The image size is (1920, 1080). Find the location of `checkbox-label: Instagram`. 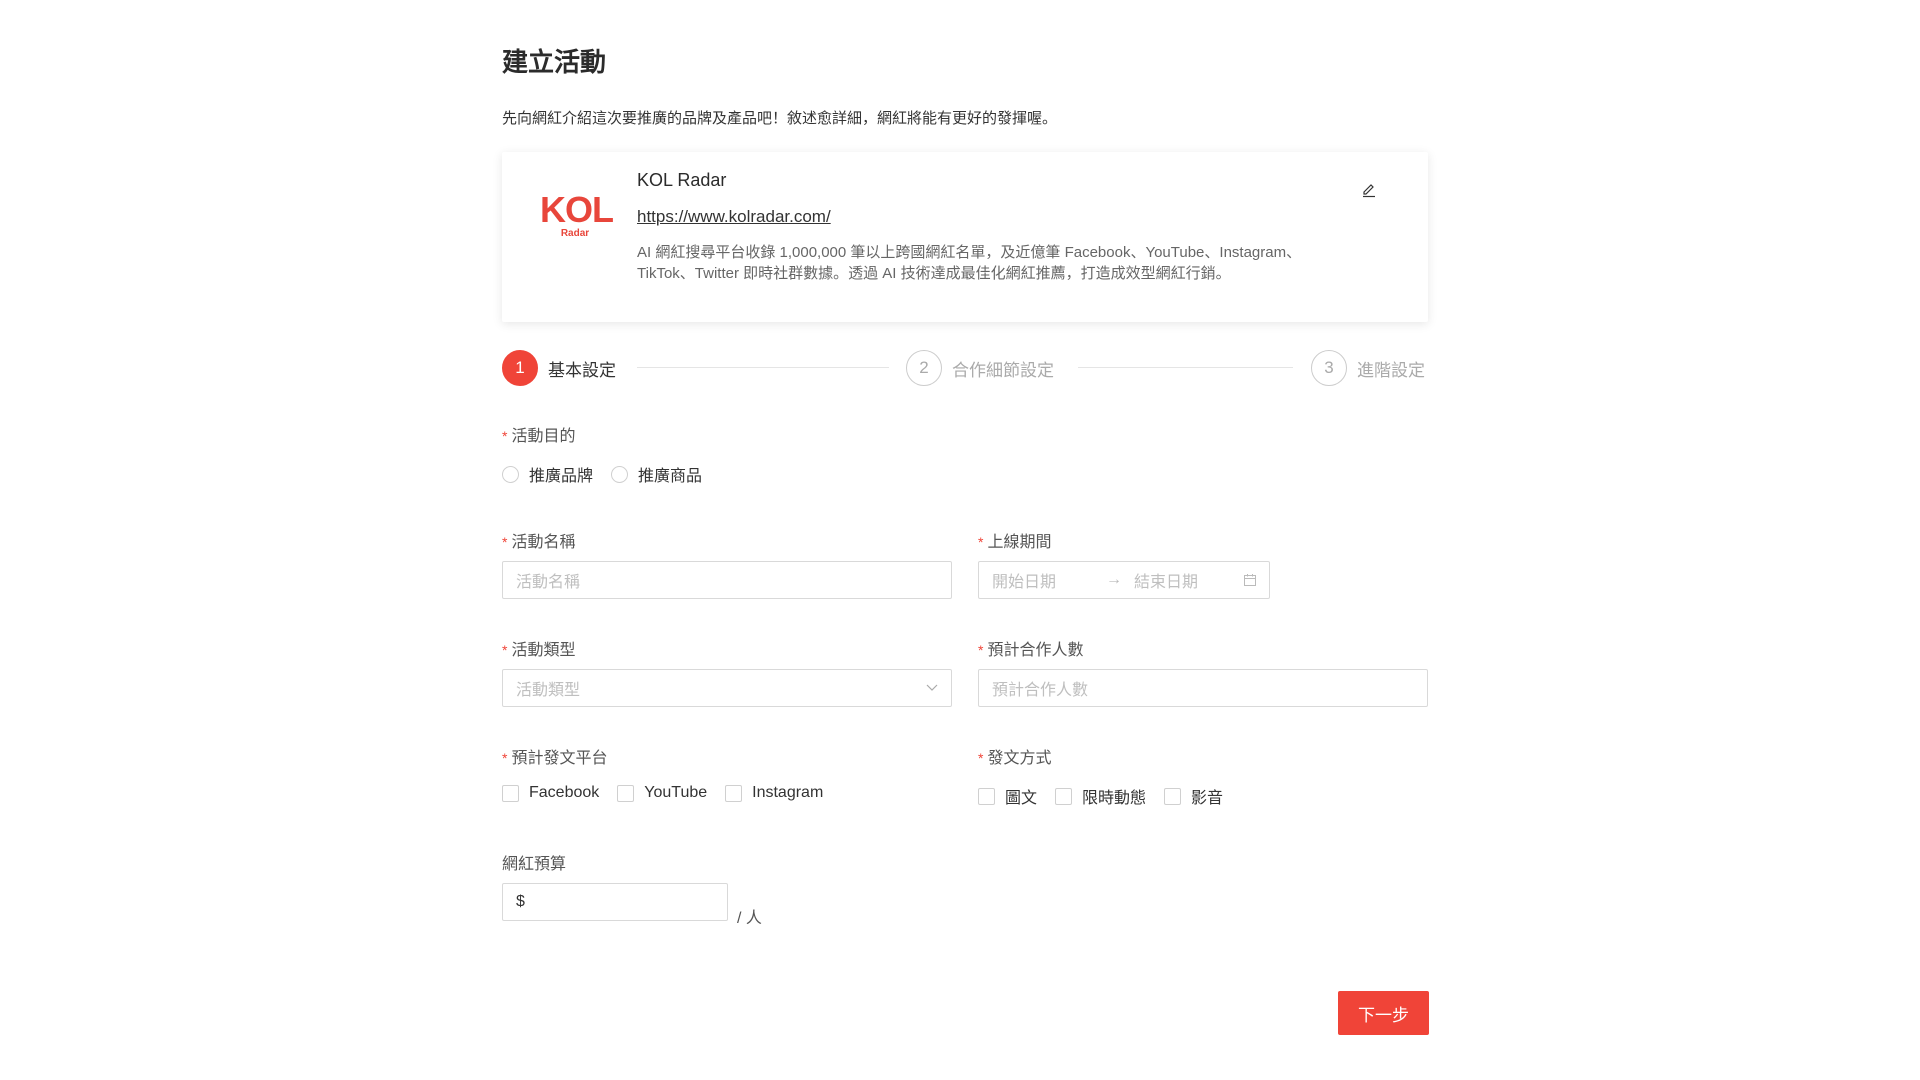

checkbox-label: Instagram is located at coordinates (788, 792).